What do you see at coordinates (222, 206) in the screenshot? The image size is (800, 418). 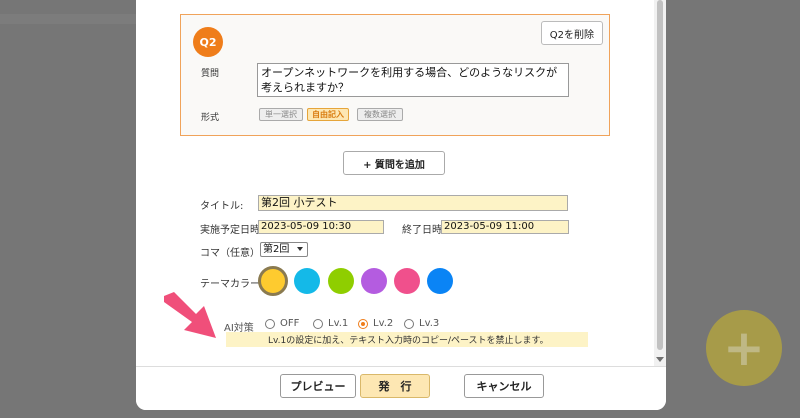 I see `title-label: タイトル:` at bounding box center [222, 206].